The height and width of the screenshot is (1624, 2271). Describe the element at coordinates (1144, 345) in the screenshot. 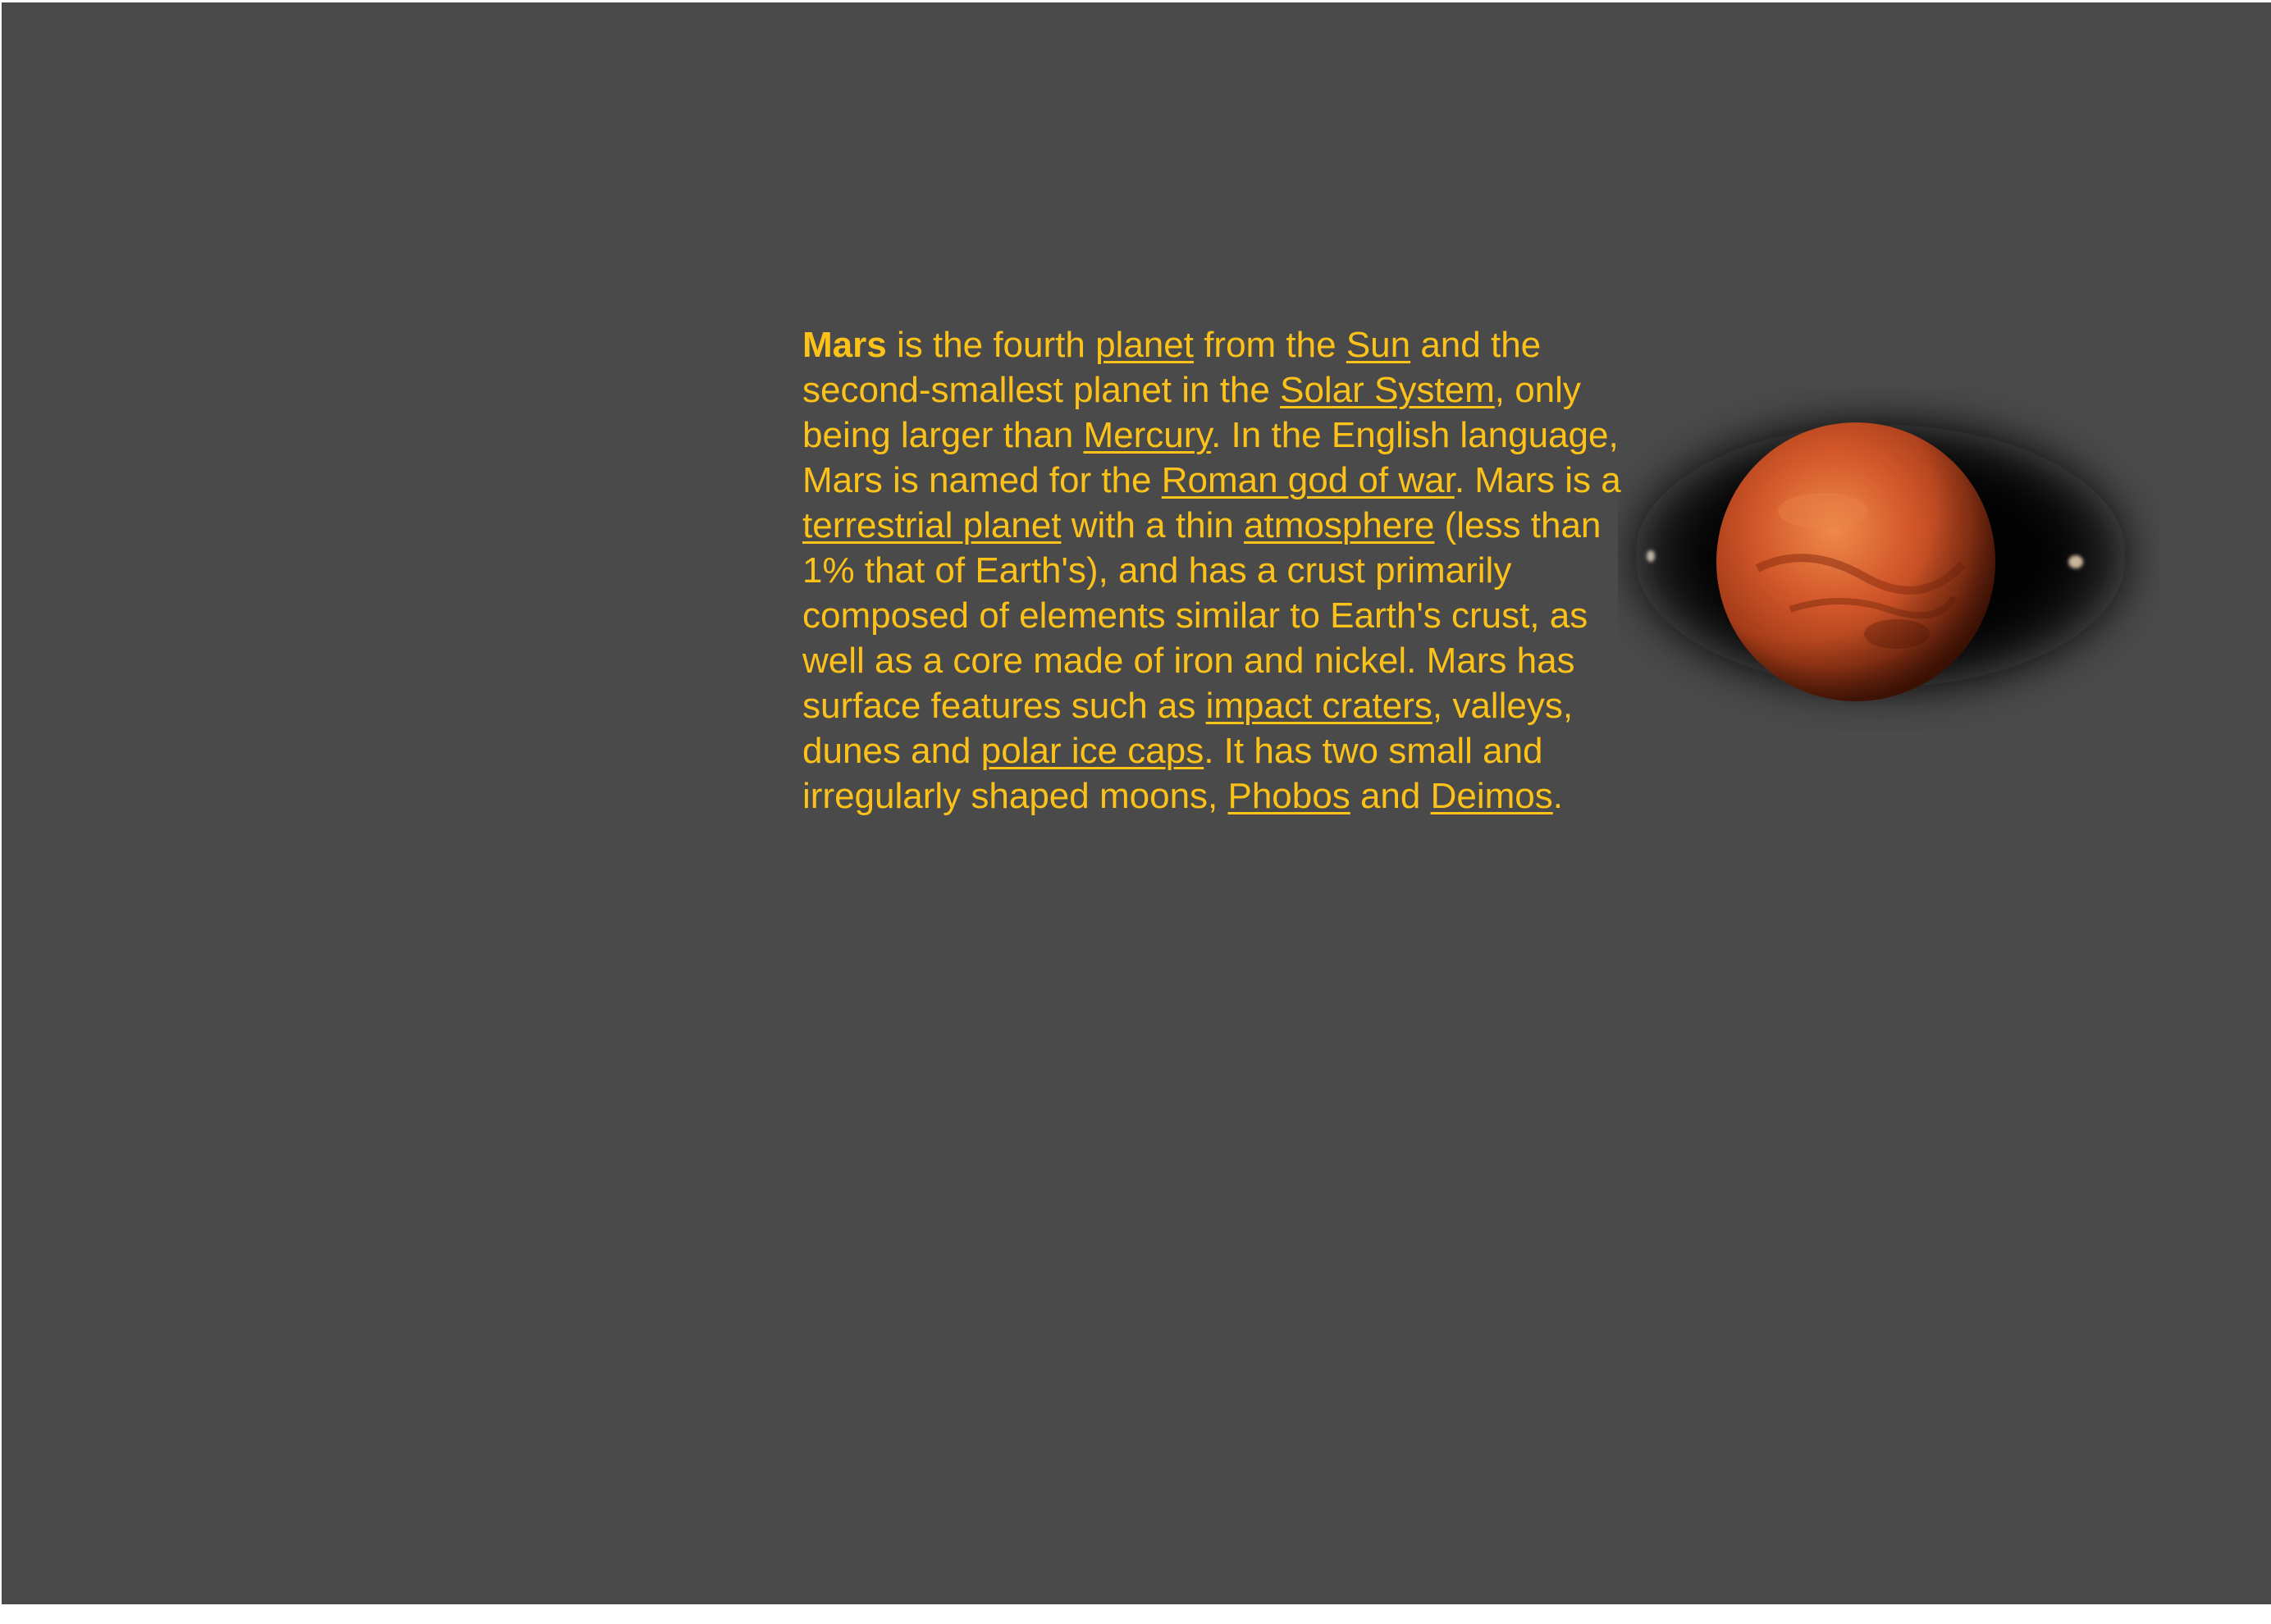

I see `link-planet: planet` at that location.